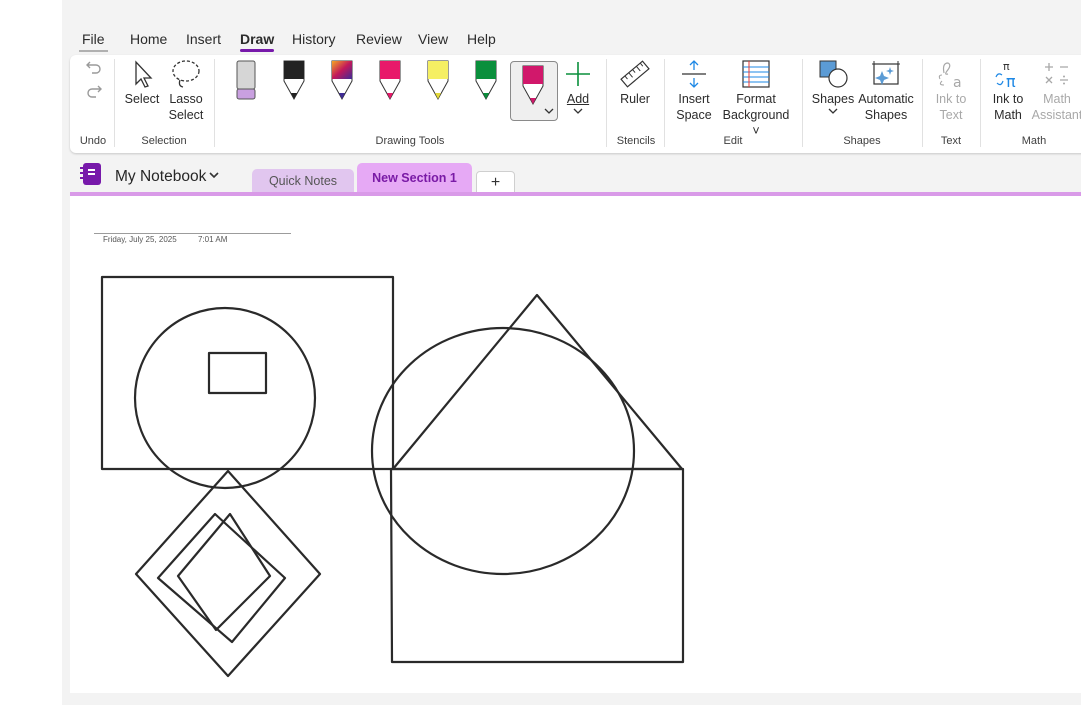  What do you see at coordinates (1057, 99) in the screenshot?
I see `math-assistant-label-1: Math` at bounding box center [1057, 99].